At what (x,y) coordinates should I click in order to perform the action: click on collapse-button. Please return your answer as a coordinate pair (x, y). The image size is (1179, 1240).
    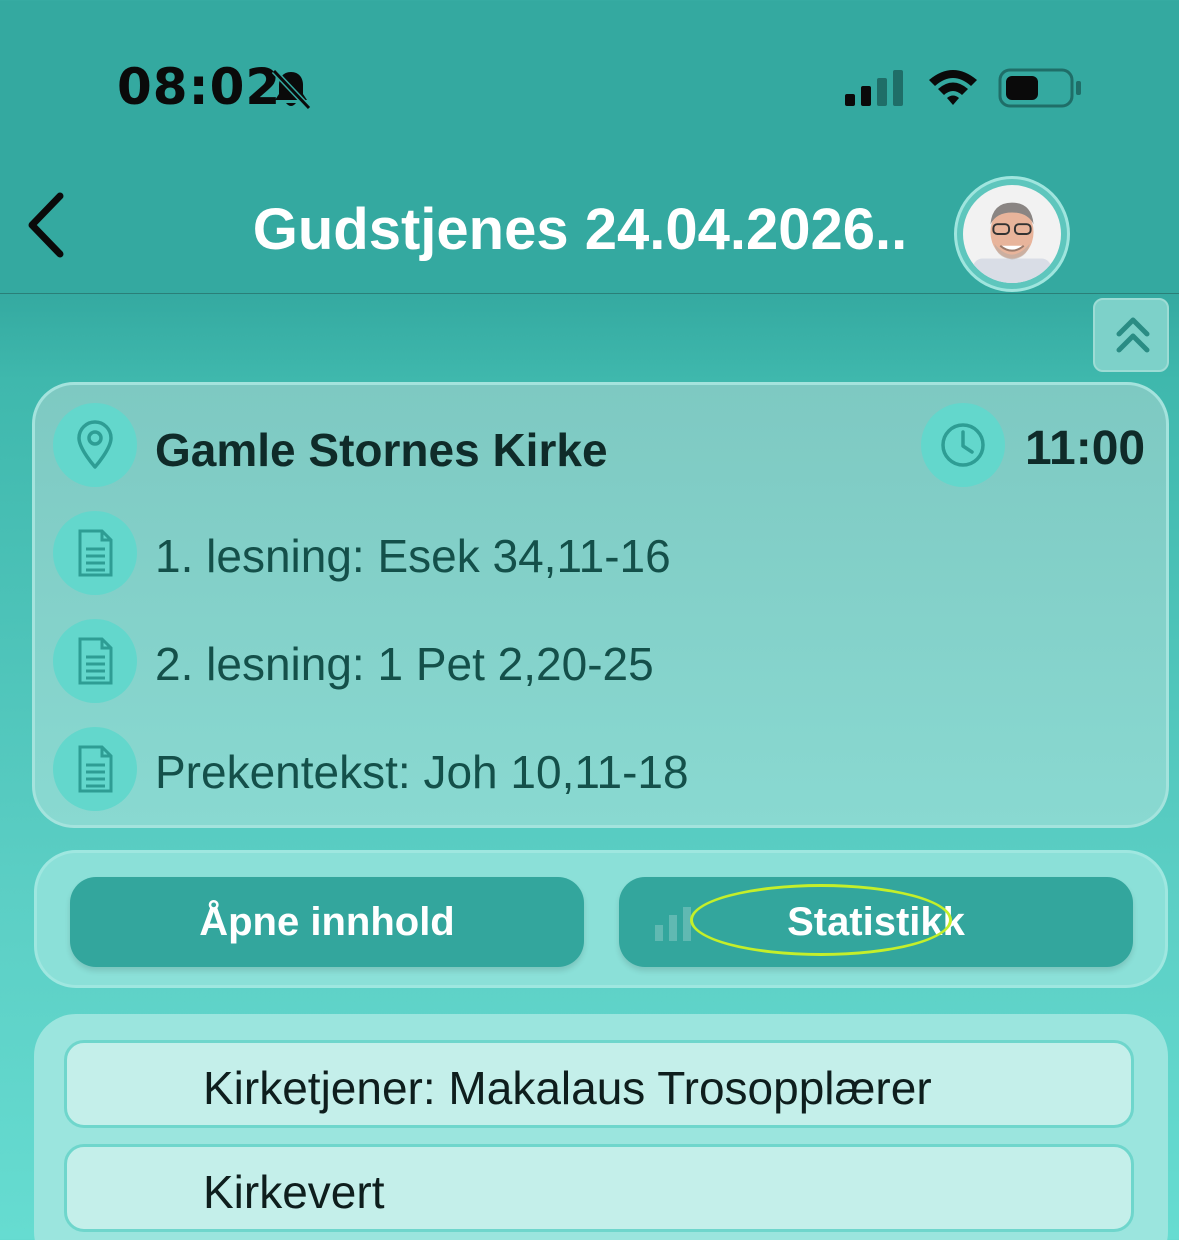
    Looking at the image, I should click on (1131, 335).